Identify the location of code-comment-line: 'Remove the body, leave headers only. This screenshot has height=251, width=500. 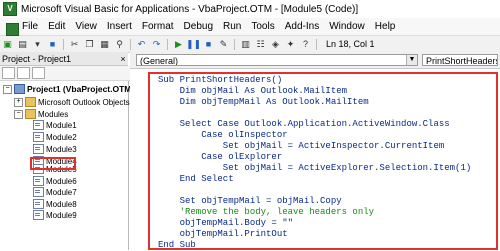
(266, 212).